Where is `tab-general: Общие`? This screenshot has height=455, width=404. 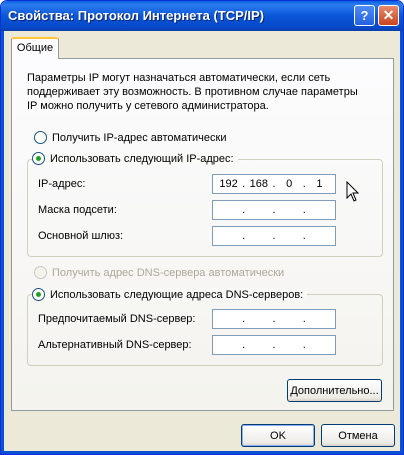
tab-general: Общие is located at coordinates (35, 48).